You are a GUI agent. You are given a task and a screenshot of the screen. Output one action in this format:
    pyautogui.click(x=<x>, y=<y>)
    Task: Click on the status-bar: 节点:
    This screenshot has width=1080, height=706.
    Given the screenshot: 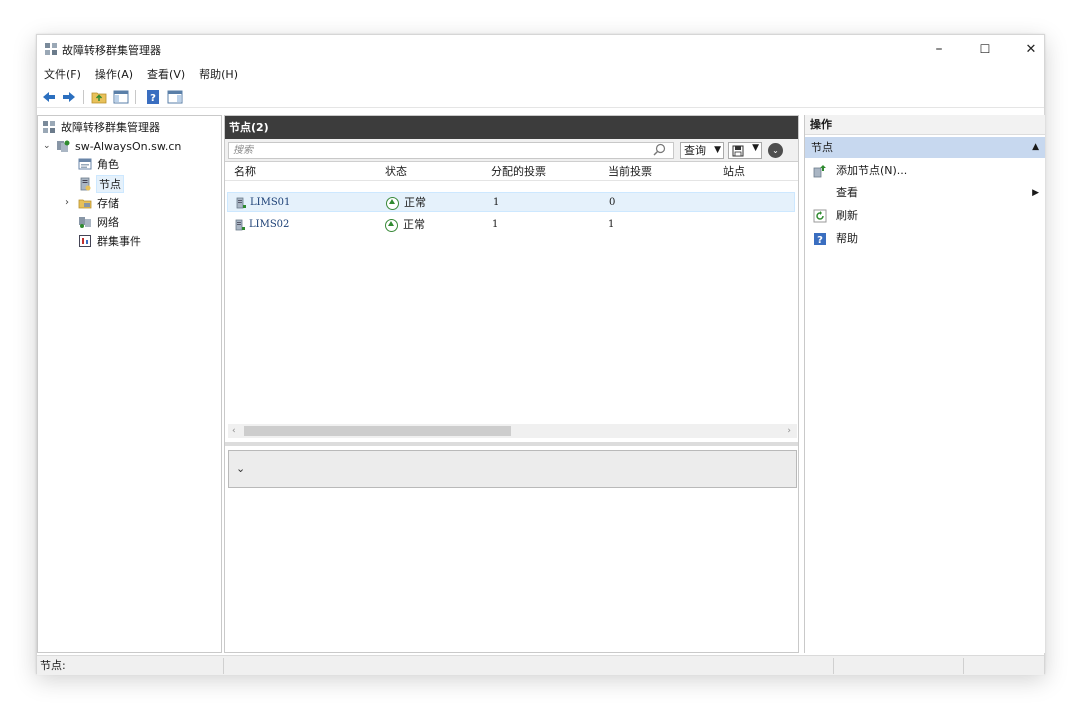 What is the action you would take?
    pyautogui.click(x=540, y=665)
    